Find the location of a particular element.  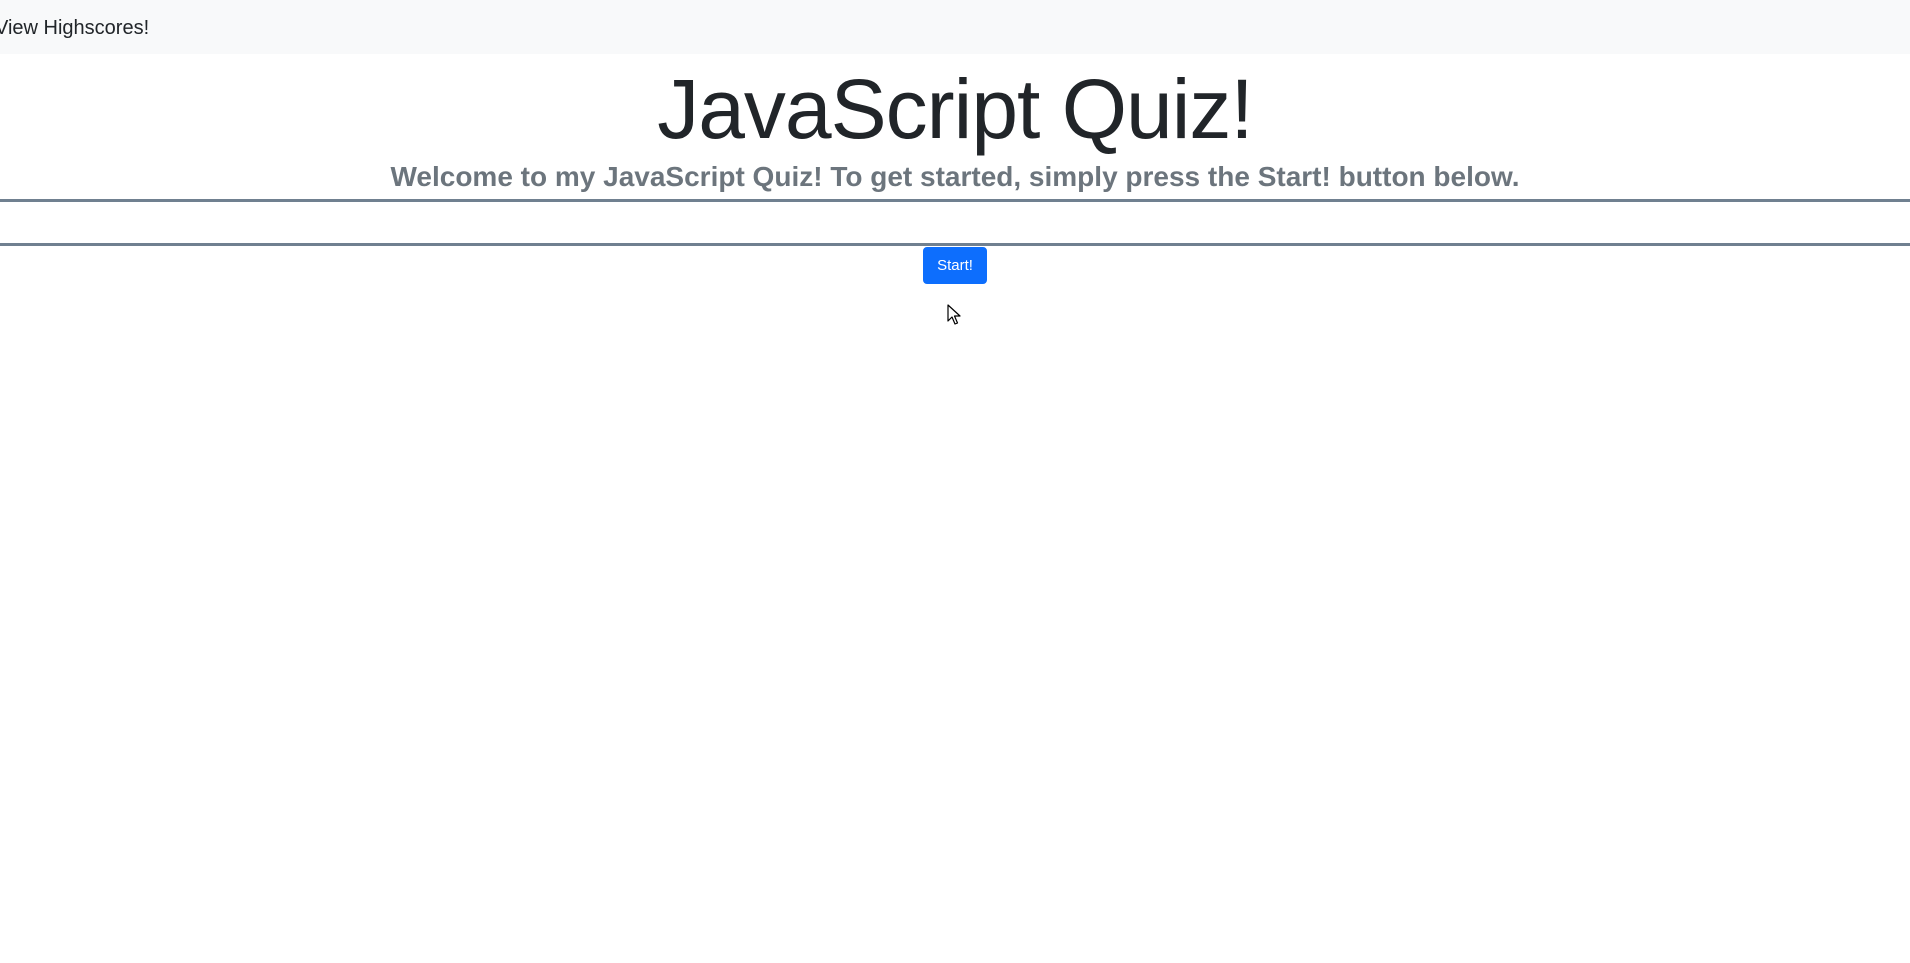

divider-bottom is located at coordinates (955, 244).